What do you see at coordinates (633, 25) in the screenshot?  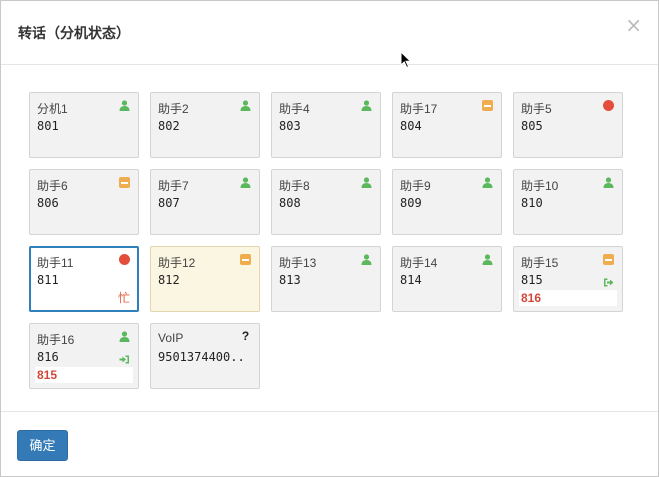 I see `close-icon: ×` at bounding box center [633, 25].